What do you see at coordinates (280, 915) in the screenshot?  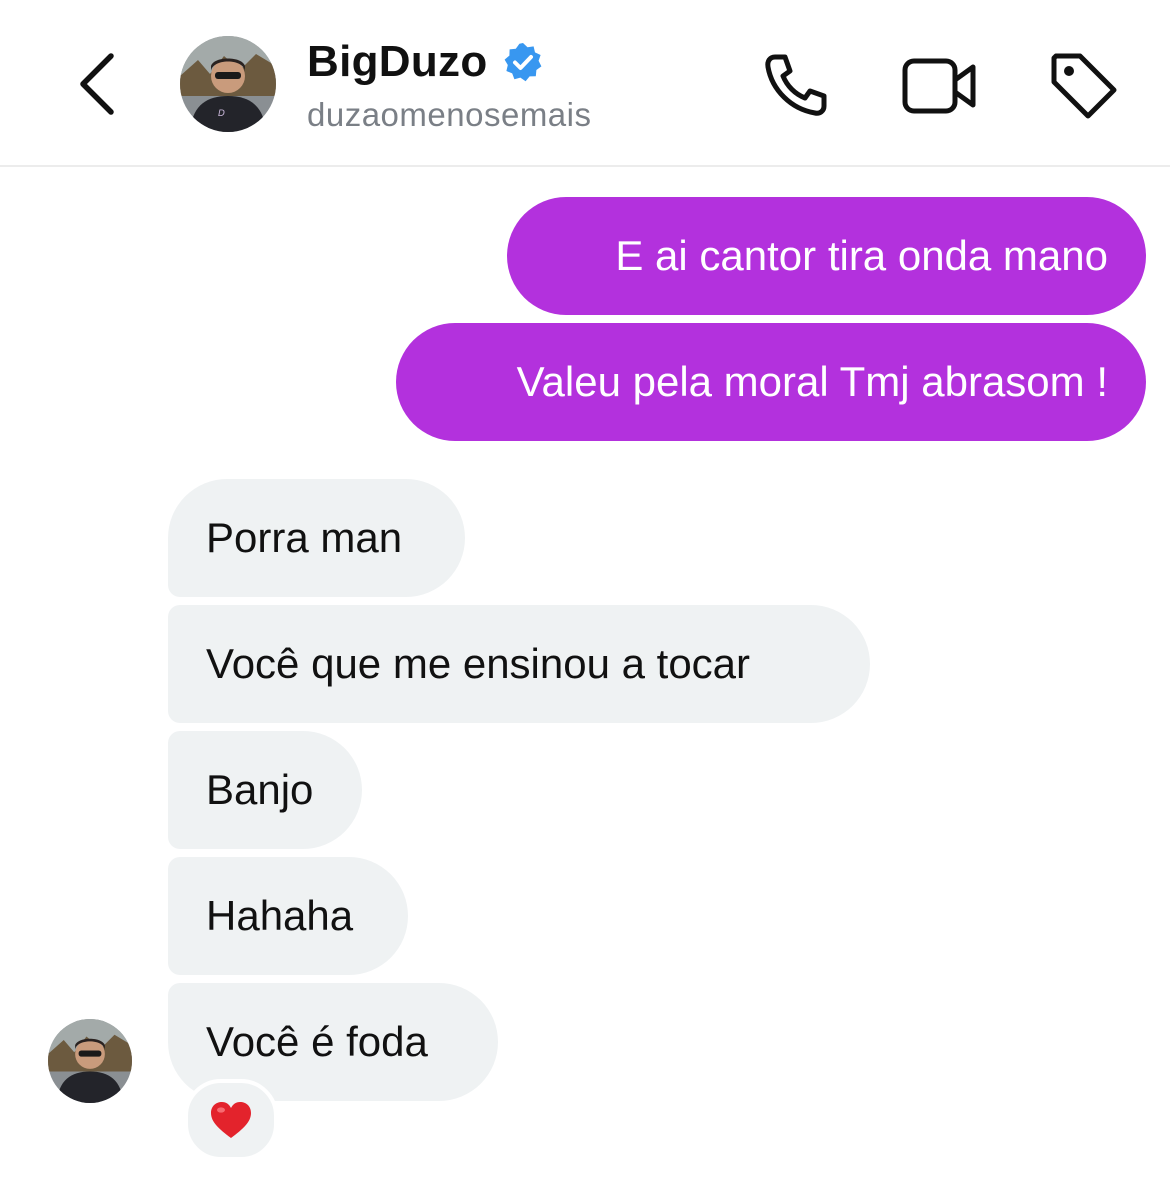 I see `message-text: Hahaha` at bounding box center [280, 915].